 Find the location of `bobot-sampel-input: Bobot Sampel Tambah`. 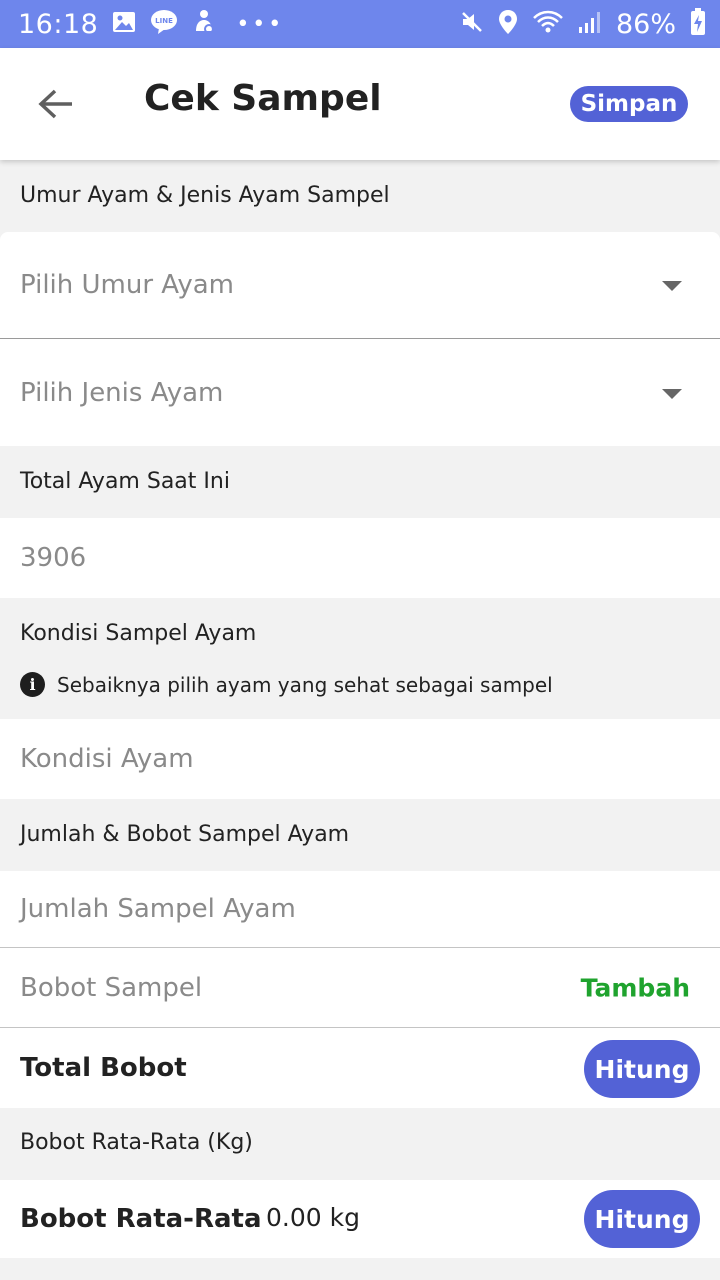

bobot-sampel-input: Bobot Sampel Tambah is located at coordinates (360, 987).